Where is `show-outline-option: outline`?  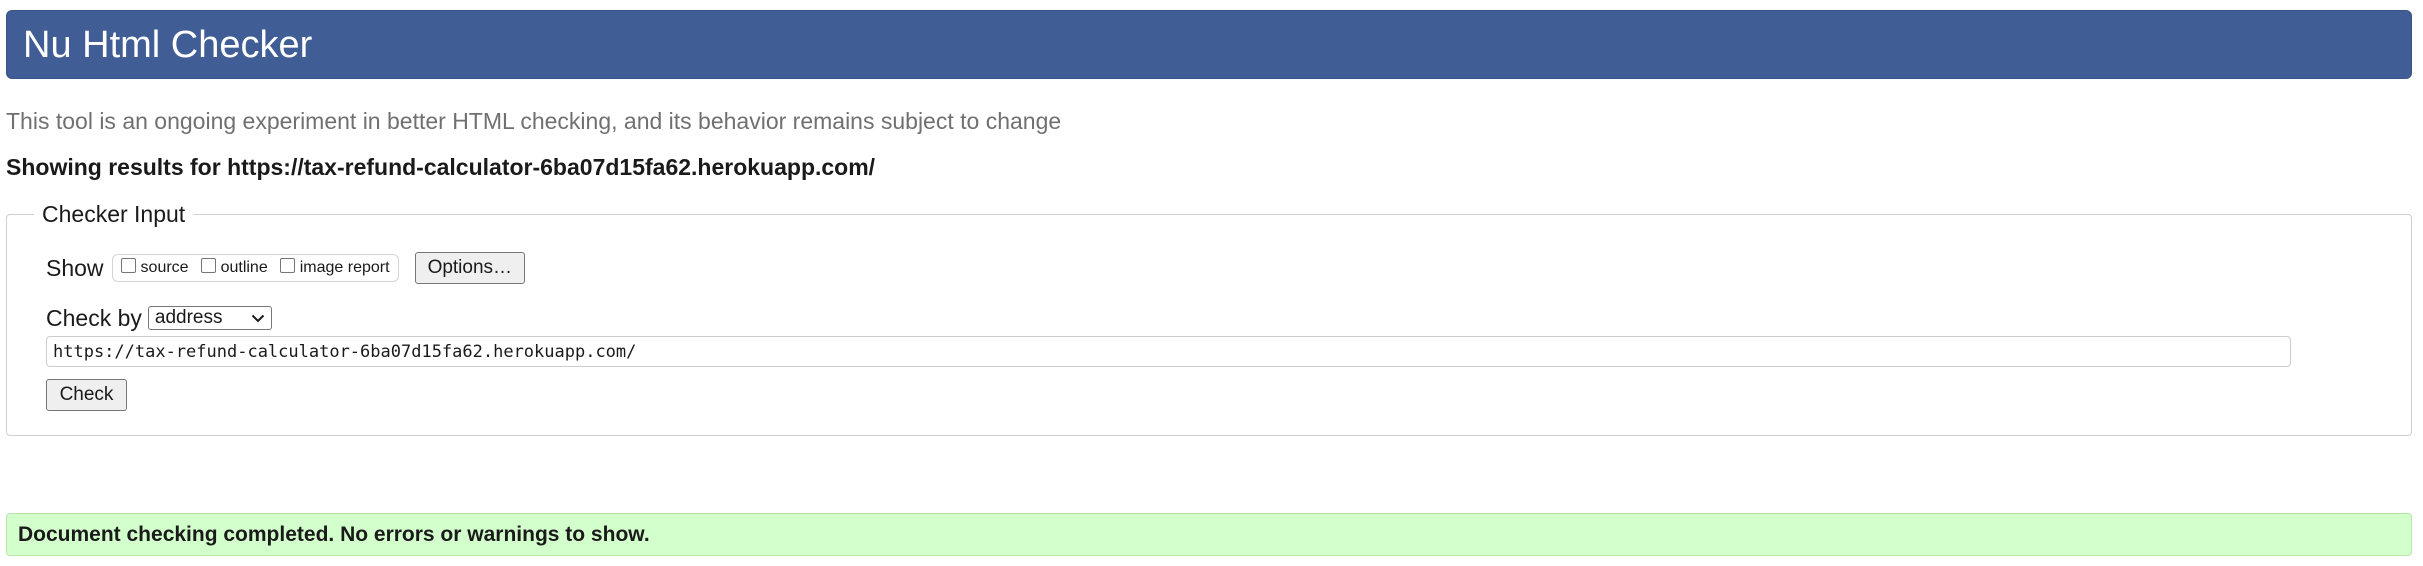 show-outline-option: outline is located at coordinates (234, 267).